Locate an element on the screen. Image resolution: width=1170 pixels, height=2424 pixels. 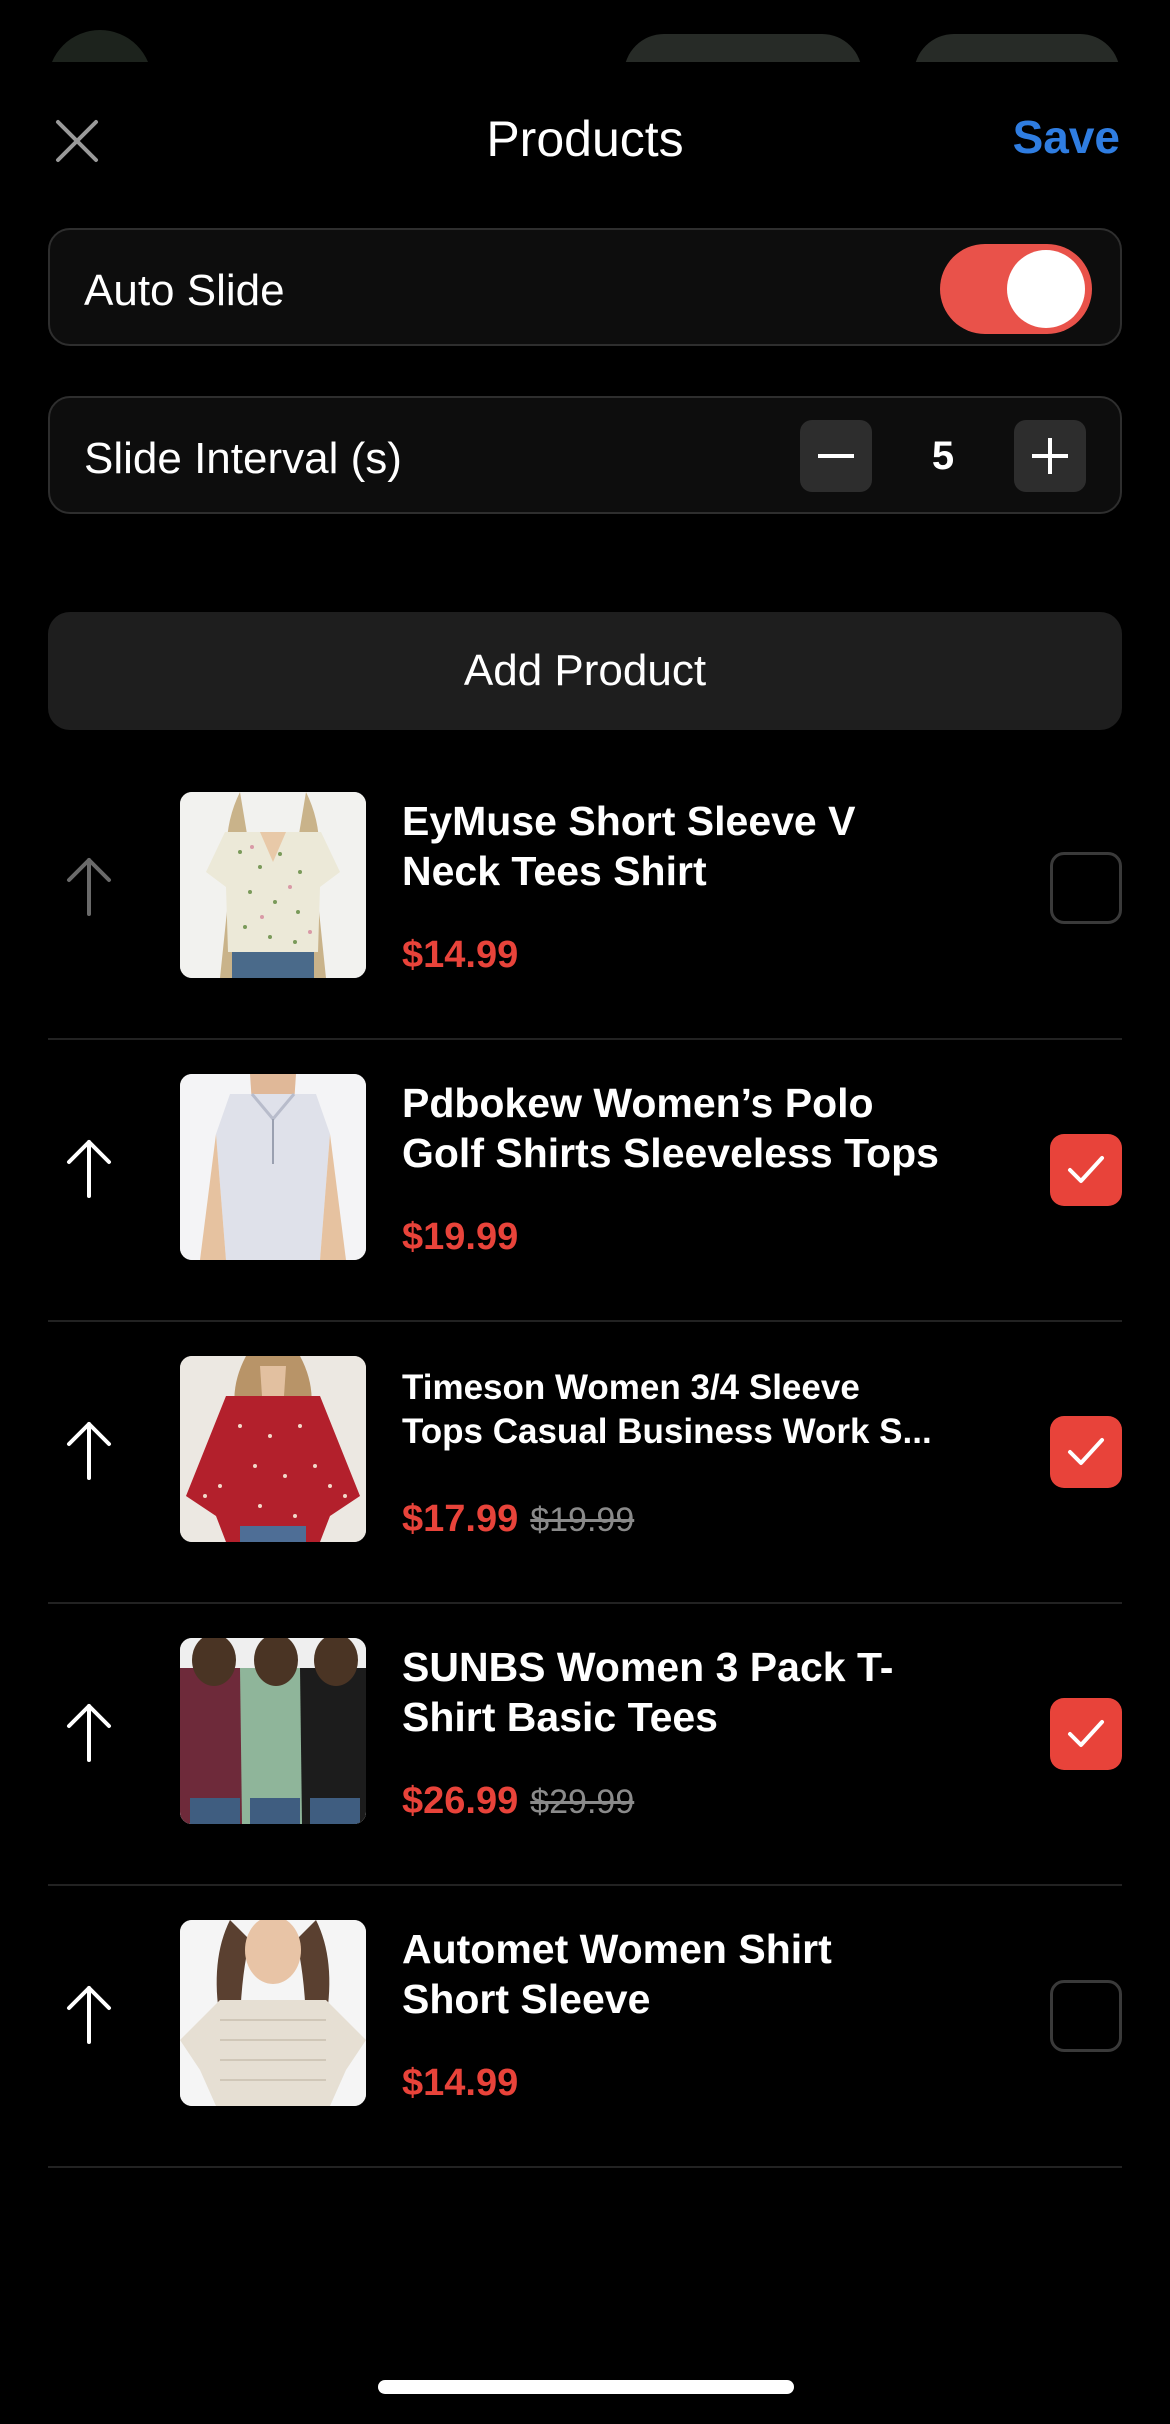
original-price: $29.99 is located at coordinates (582, 1802).